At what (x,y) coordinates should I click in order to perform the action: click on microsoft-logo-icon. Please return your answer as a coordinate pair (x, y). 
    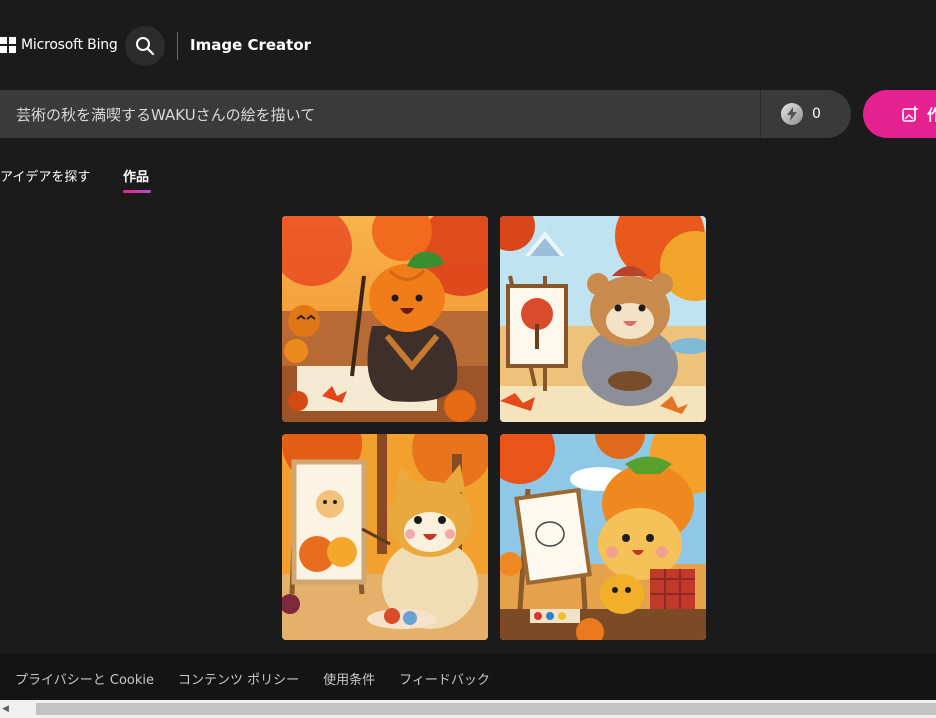
    Looking at the image, I should click on (8, 45).